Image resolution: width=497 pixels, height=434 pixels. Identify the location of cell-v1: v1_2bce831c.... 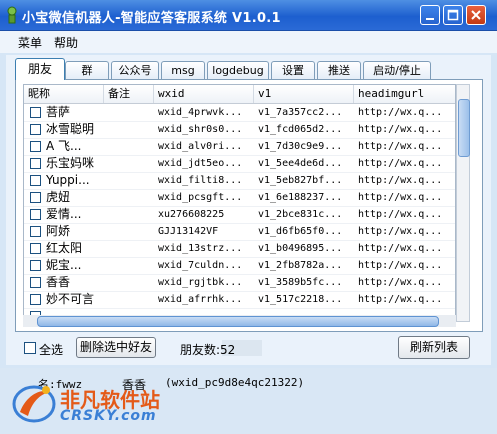
(300, 214).